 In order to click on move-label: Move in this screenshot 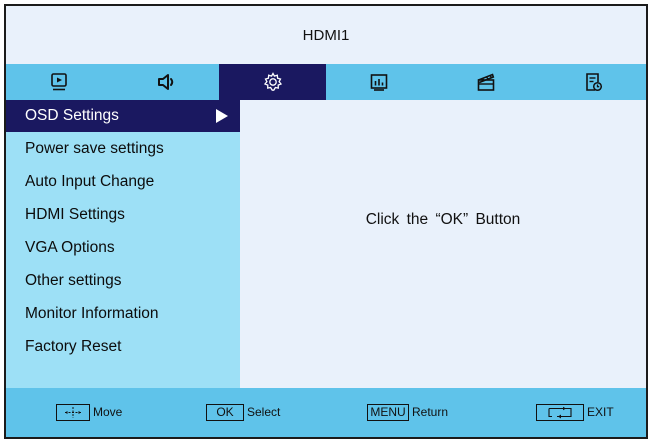, I will do `click(108, 412)`.